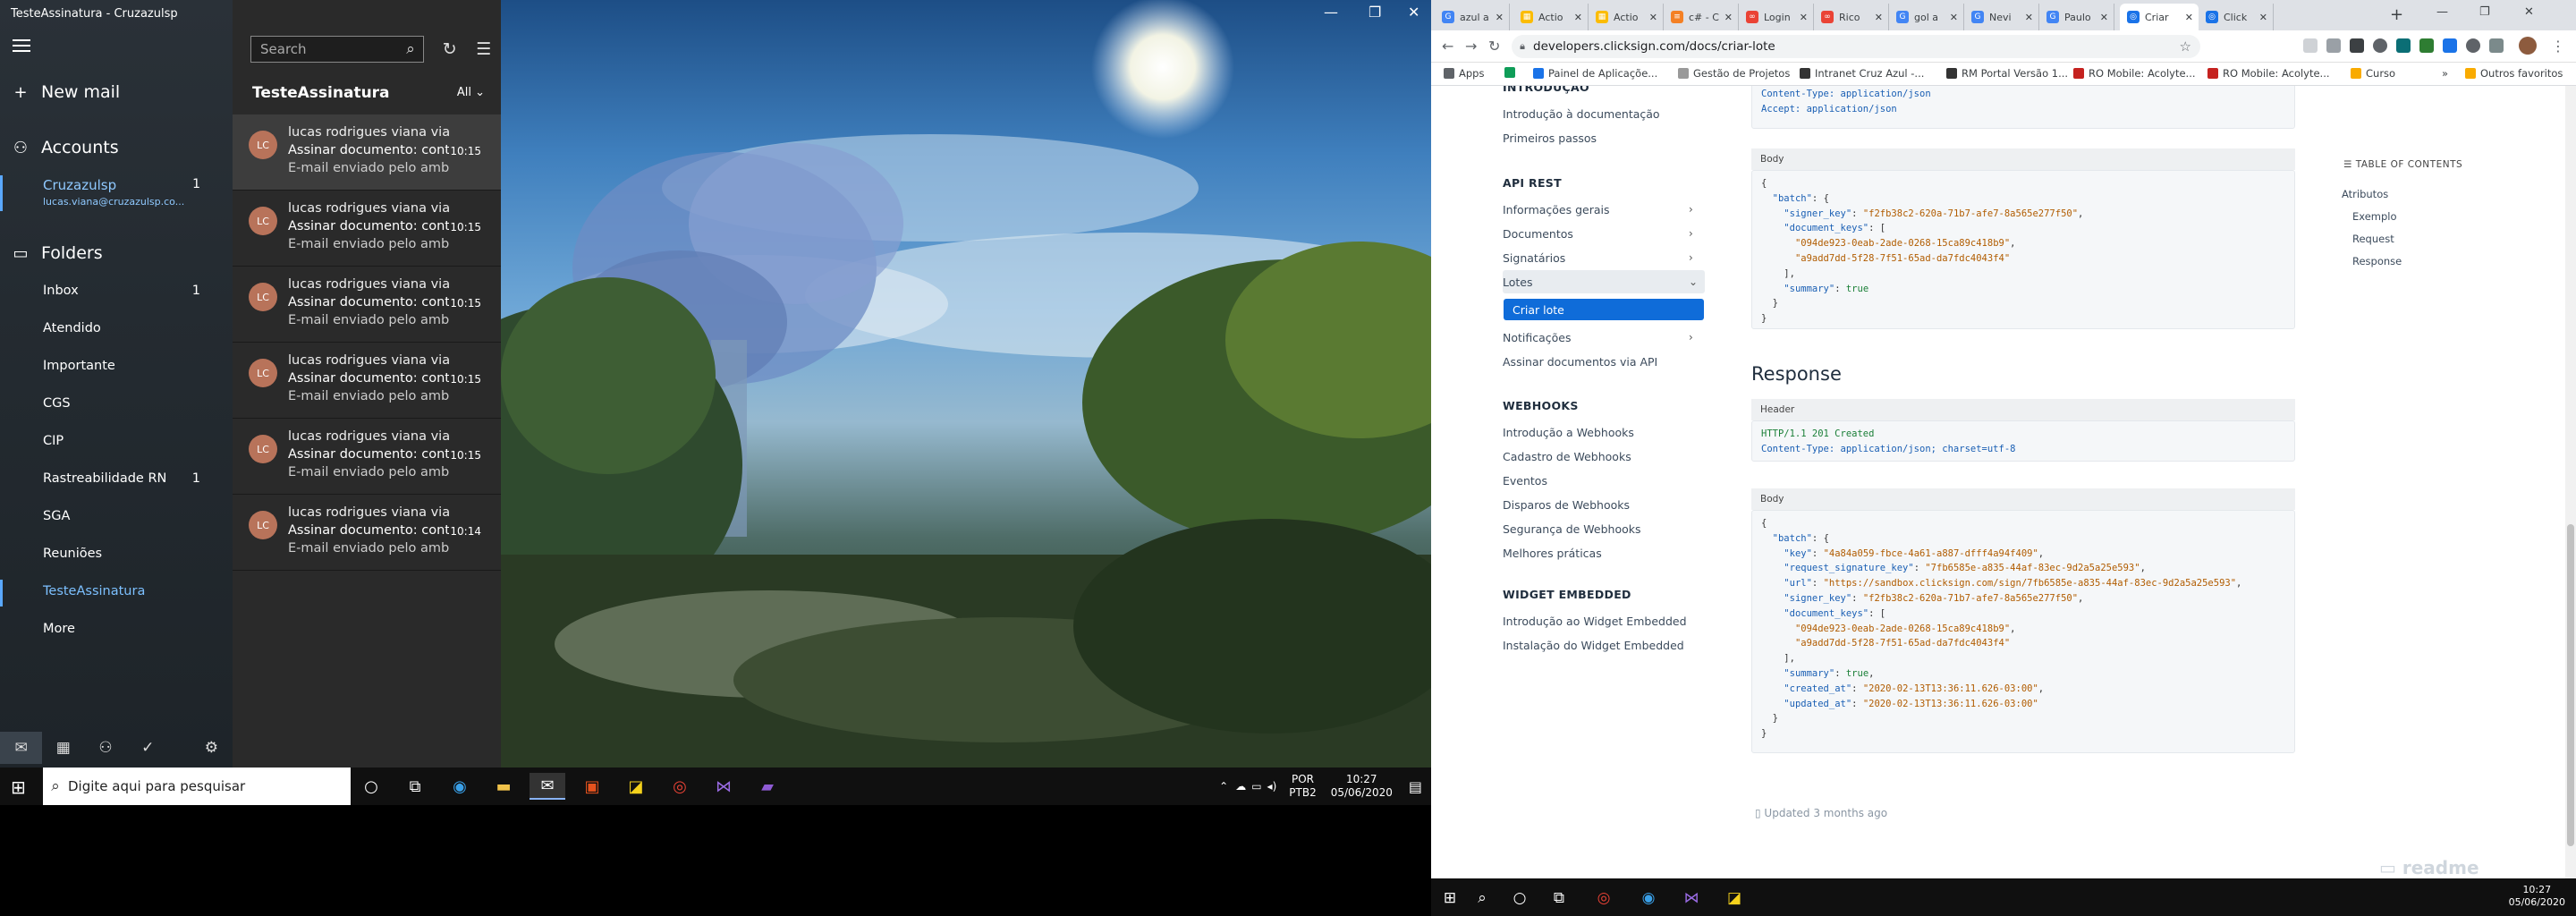  I want to click on folder-importante: Importante, so click(132, 366).